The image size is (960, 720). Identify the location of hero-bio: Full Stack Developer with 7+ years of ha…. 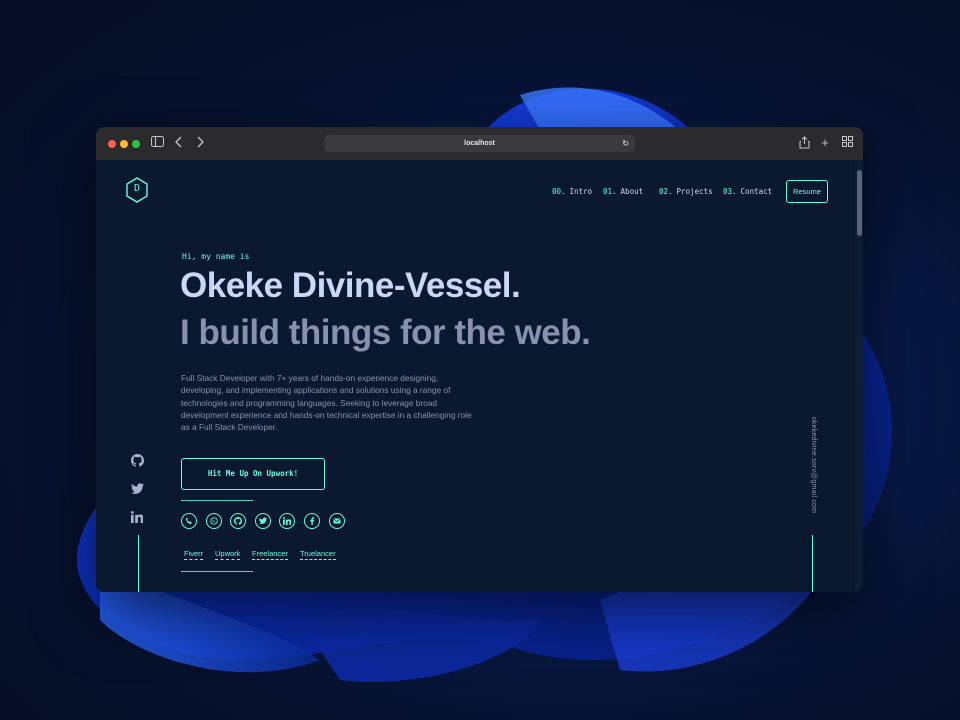
(326, 403).